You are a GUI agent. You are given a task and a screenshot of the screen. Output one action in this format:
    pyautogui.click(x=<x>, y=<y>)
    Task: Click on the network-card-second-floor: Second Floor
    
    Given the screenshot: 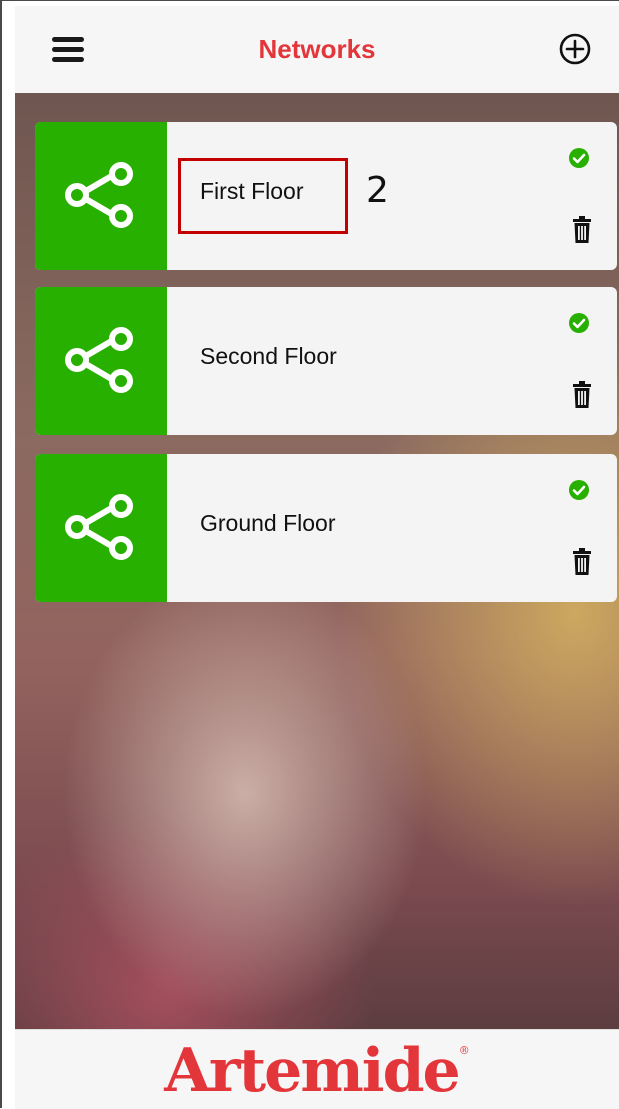 What is the action you would take?
    pyautogui.click(x=326, y=361)
    